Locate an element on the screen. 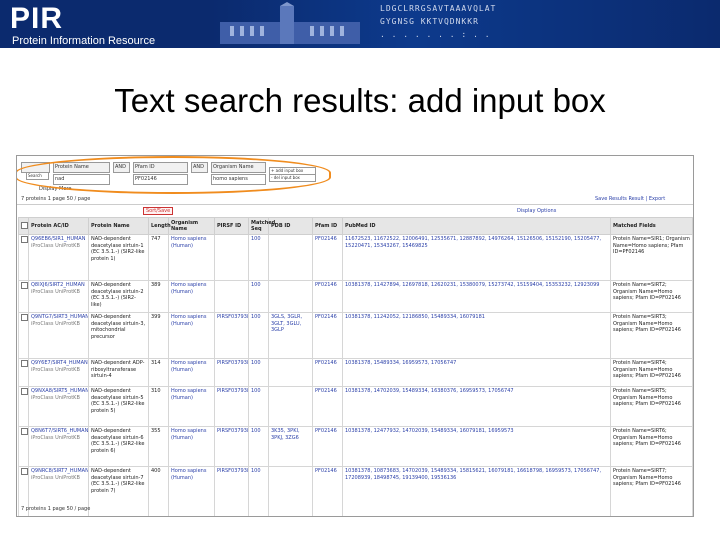  column-header: Protein Name is located at coordinates (118, 226).